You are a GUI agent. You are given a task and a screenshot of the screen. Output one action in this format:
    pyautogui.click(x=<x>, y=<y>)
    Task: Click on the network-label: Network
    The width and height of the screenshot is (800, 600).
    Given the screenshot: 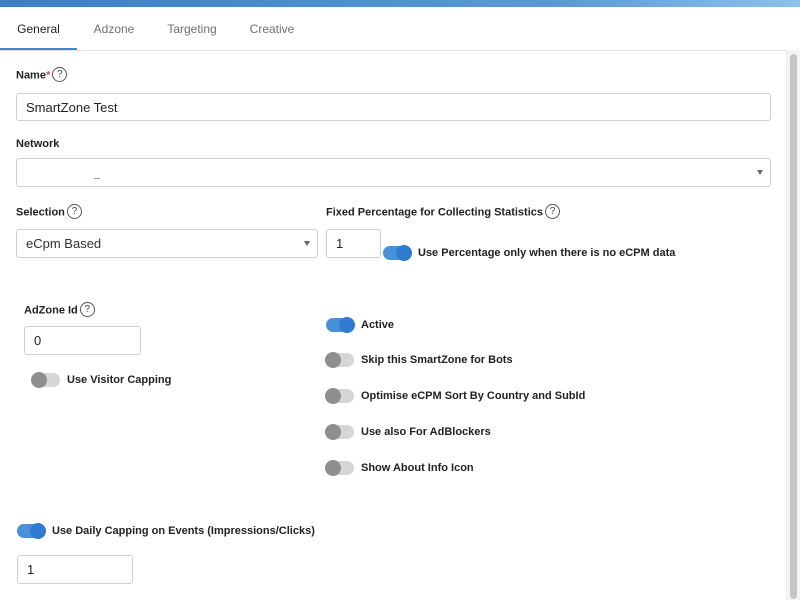 What is the action you would take?
    pyautogui.click(x=38, y=144)
    